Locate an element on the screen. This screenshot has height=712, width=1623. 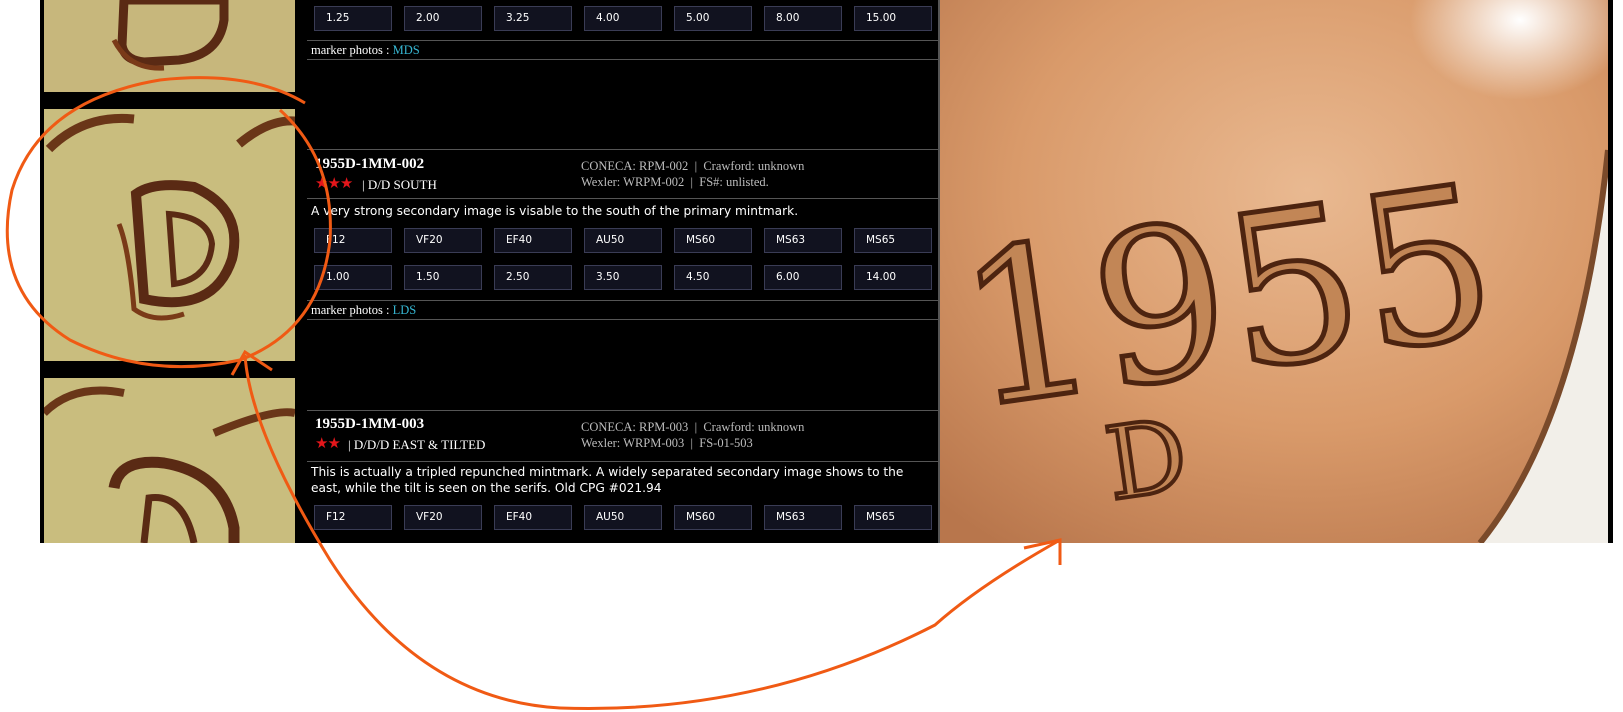
marker-photos-row: marker photos : LDS is located at coordinates (622, 310).